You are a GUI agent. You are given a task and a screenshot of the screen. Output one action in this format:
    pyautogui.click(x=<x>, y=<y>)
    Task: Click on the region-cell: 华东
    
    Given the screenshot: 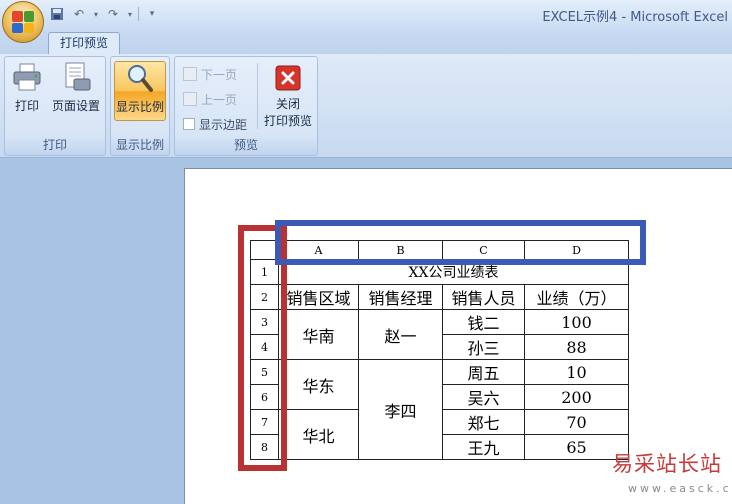 What is the action you would take?
    pyautogui.click(x=318, y=384)
    